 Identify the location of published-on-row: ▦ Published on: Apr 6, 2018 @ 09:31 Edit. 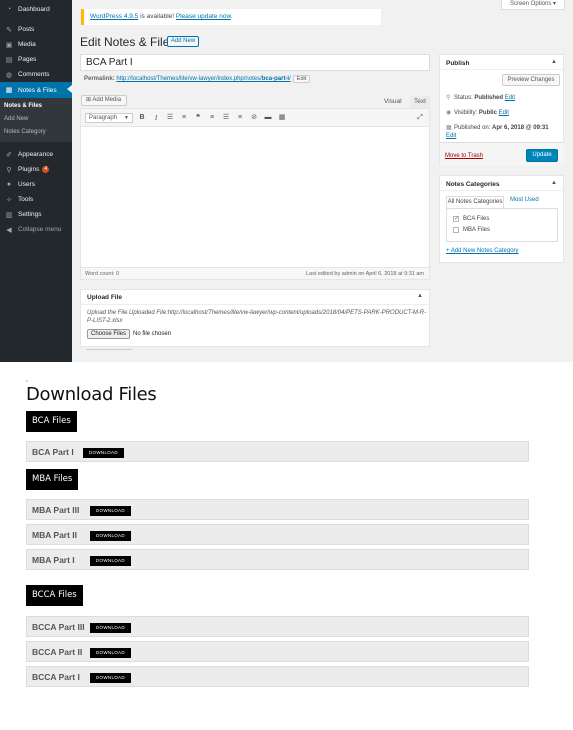
(497, 132).